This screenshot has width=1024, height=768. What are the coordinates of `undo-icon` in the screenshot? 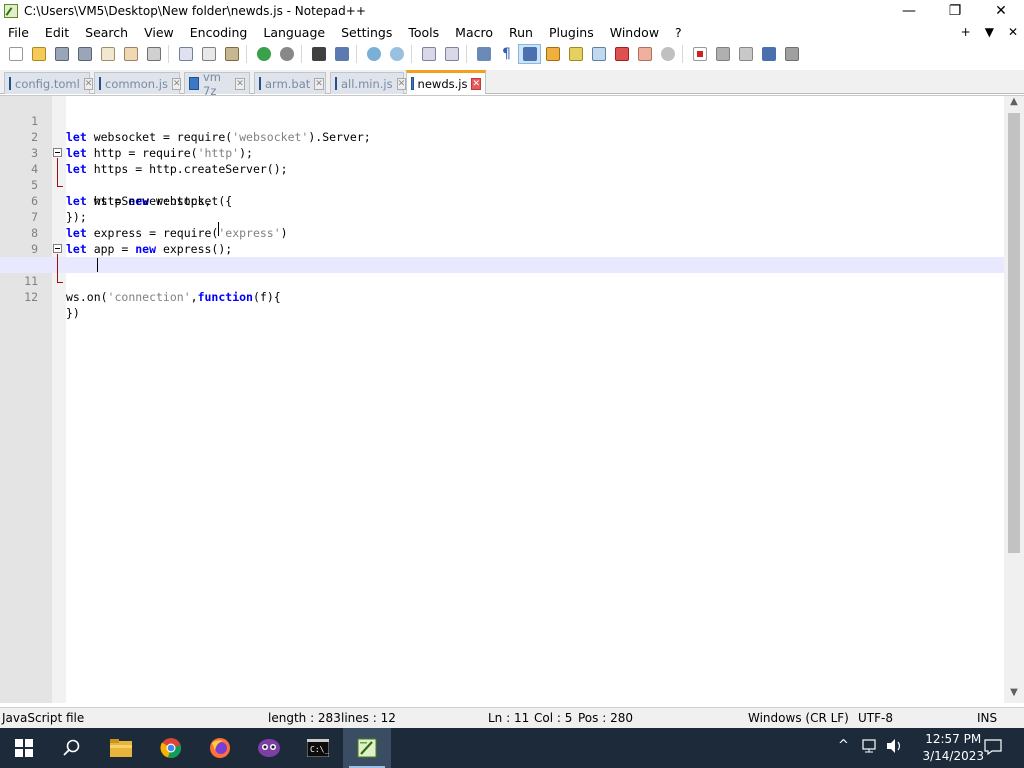 It's located at (263, 54).